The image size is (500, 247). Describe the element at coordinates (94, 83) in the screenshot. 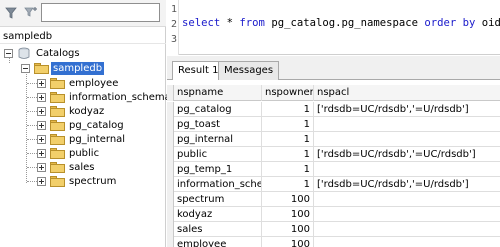

I see `tree-node-label: employee` at that location.